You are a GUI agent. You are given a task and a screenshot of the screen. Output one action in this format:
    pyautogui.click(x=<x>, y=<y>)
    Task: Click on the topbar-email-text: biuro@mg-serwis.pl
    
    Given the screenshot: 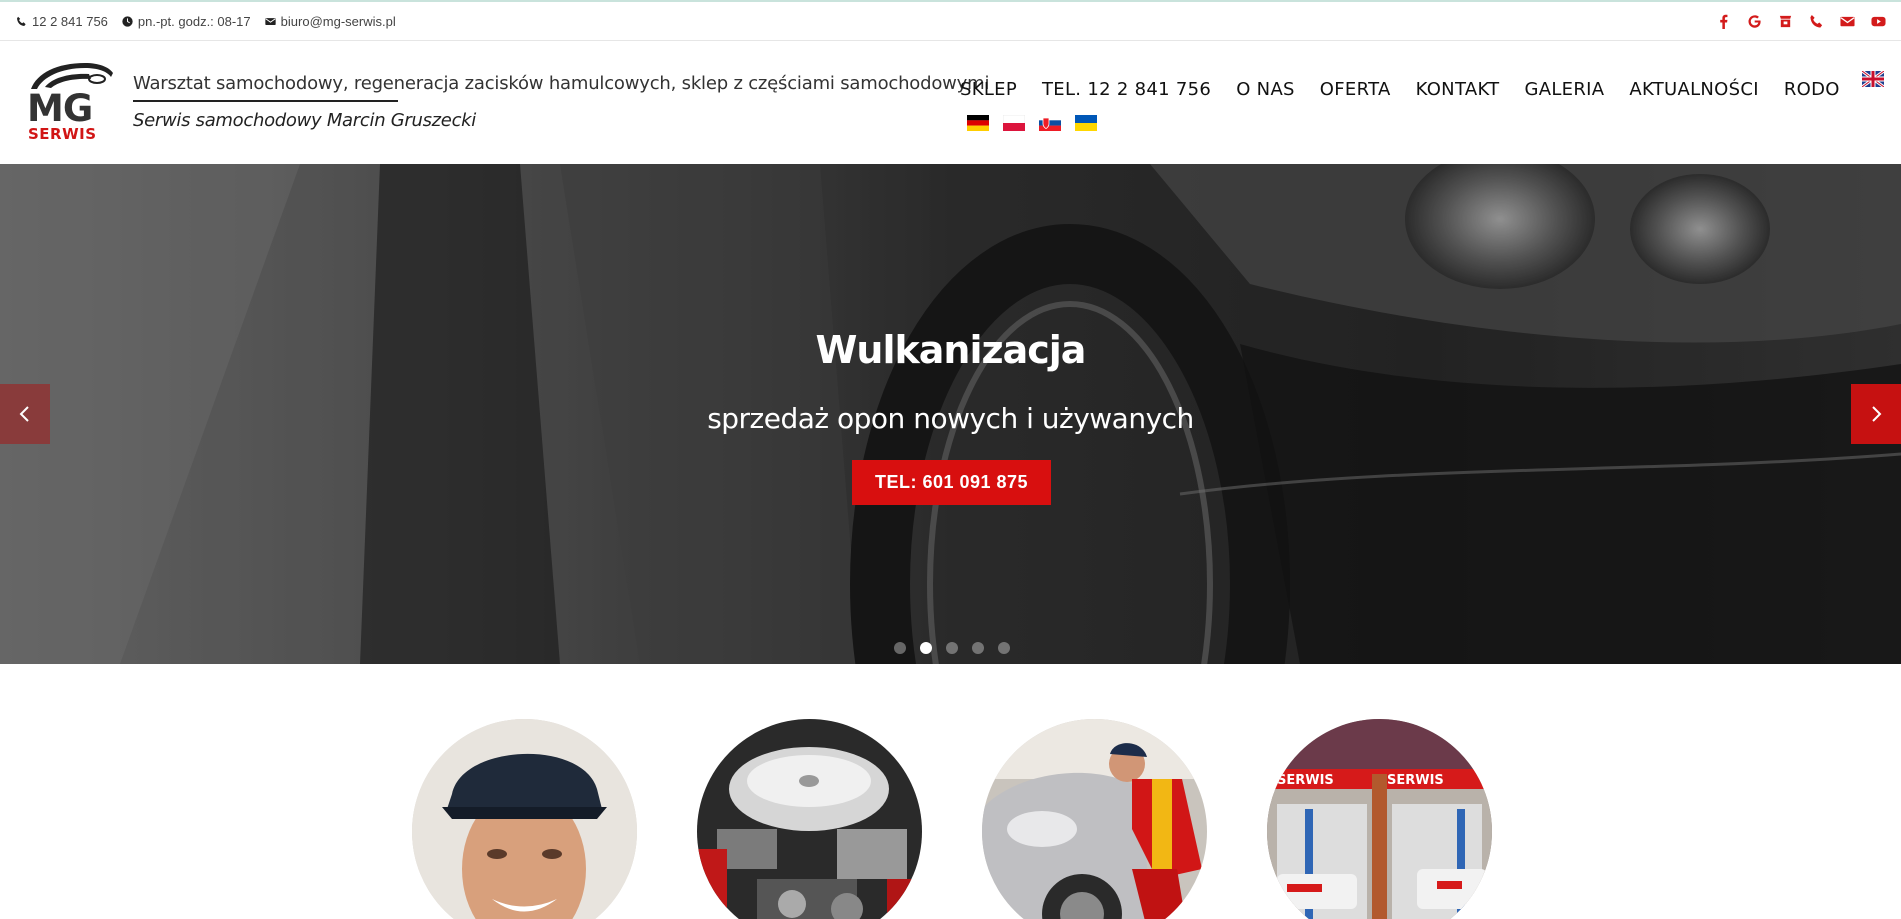 What is the action you would take?
    pyautogui.click(x=338, y=21)
    